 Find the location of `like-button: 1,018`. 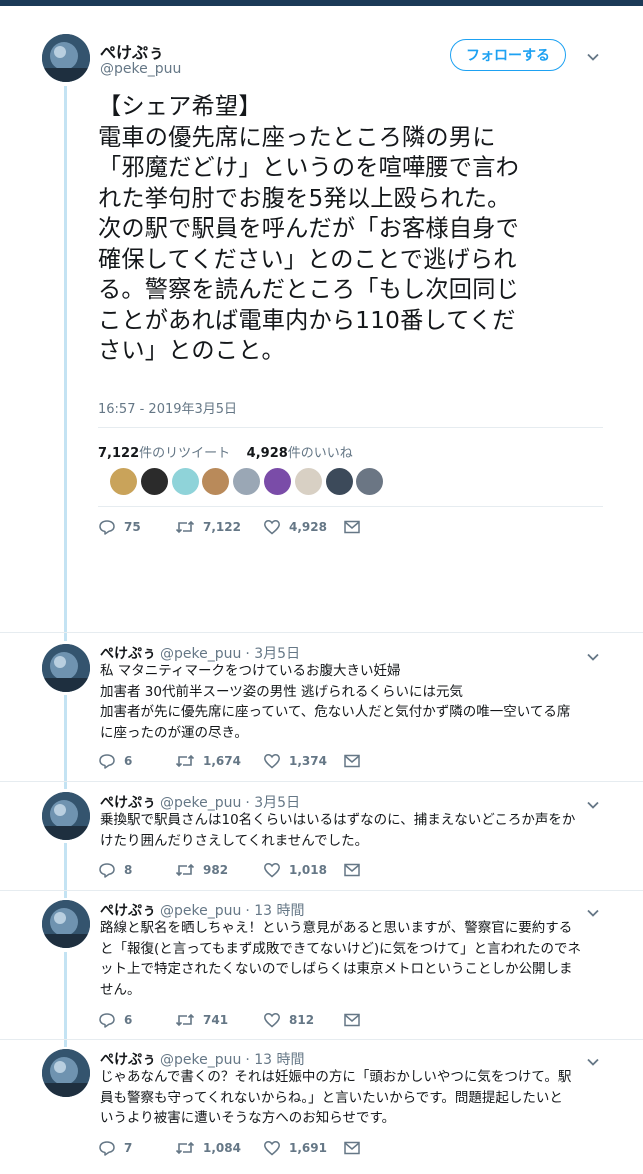

like-button: 1,018 is located at coordinates (303, 870).